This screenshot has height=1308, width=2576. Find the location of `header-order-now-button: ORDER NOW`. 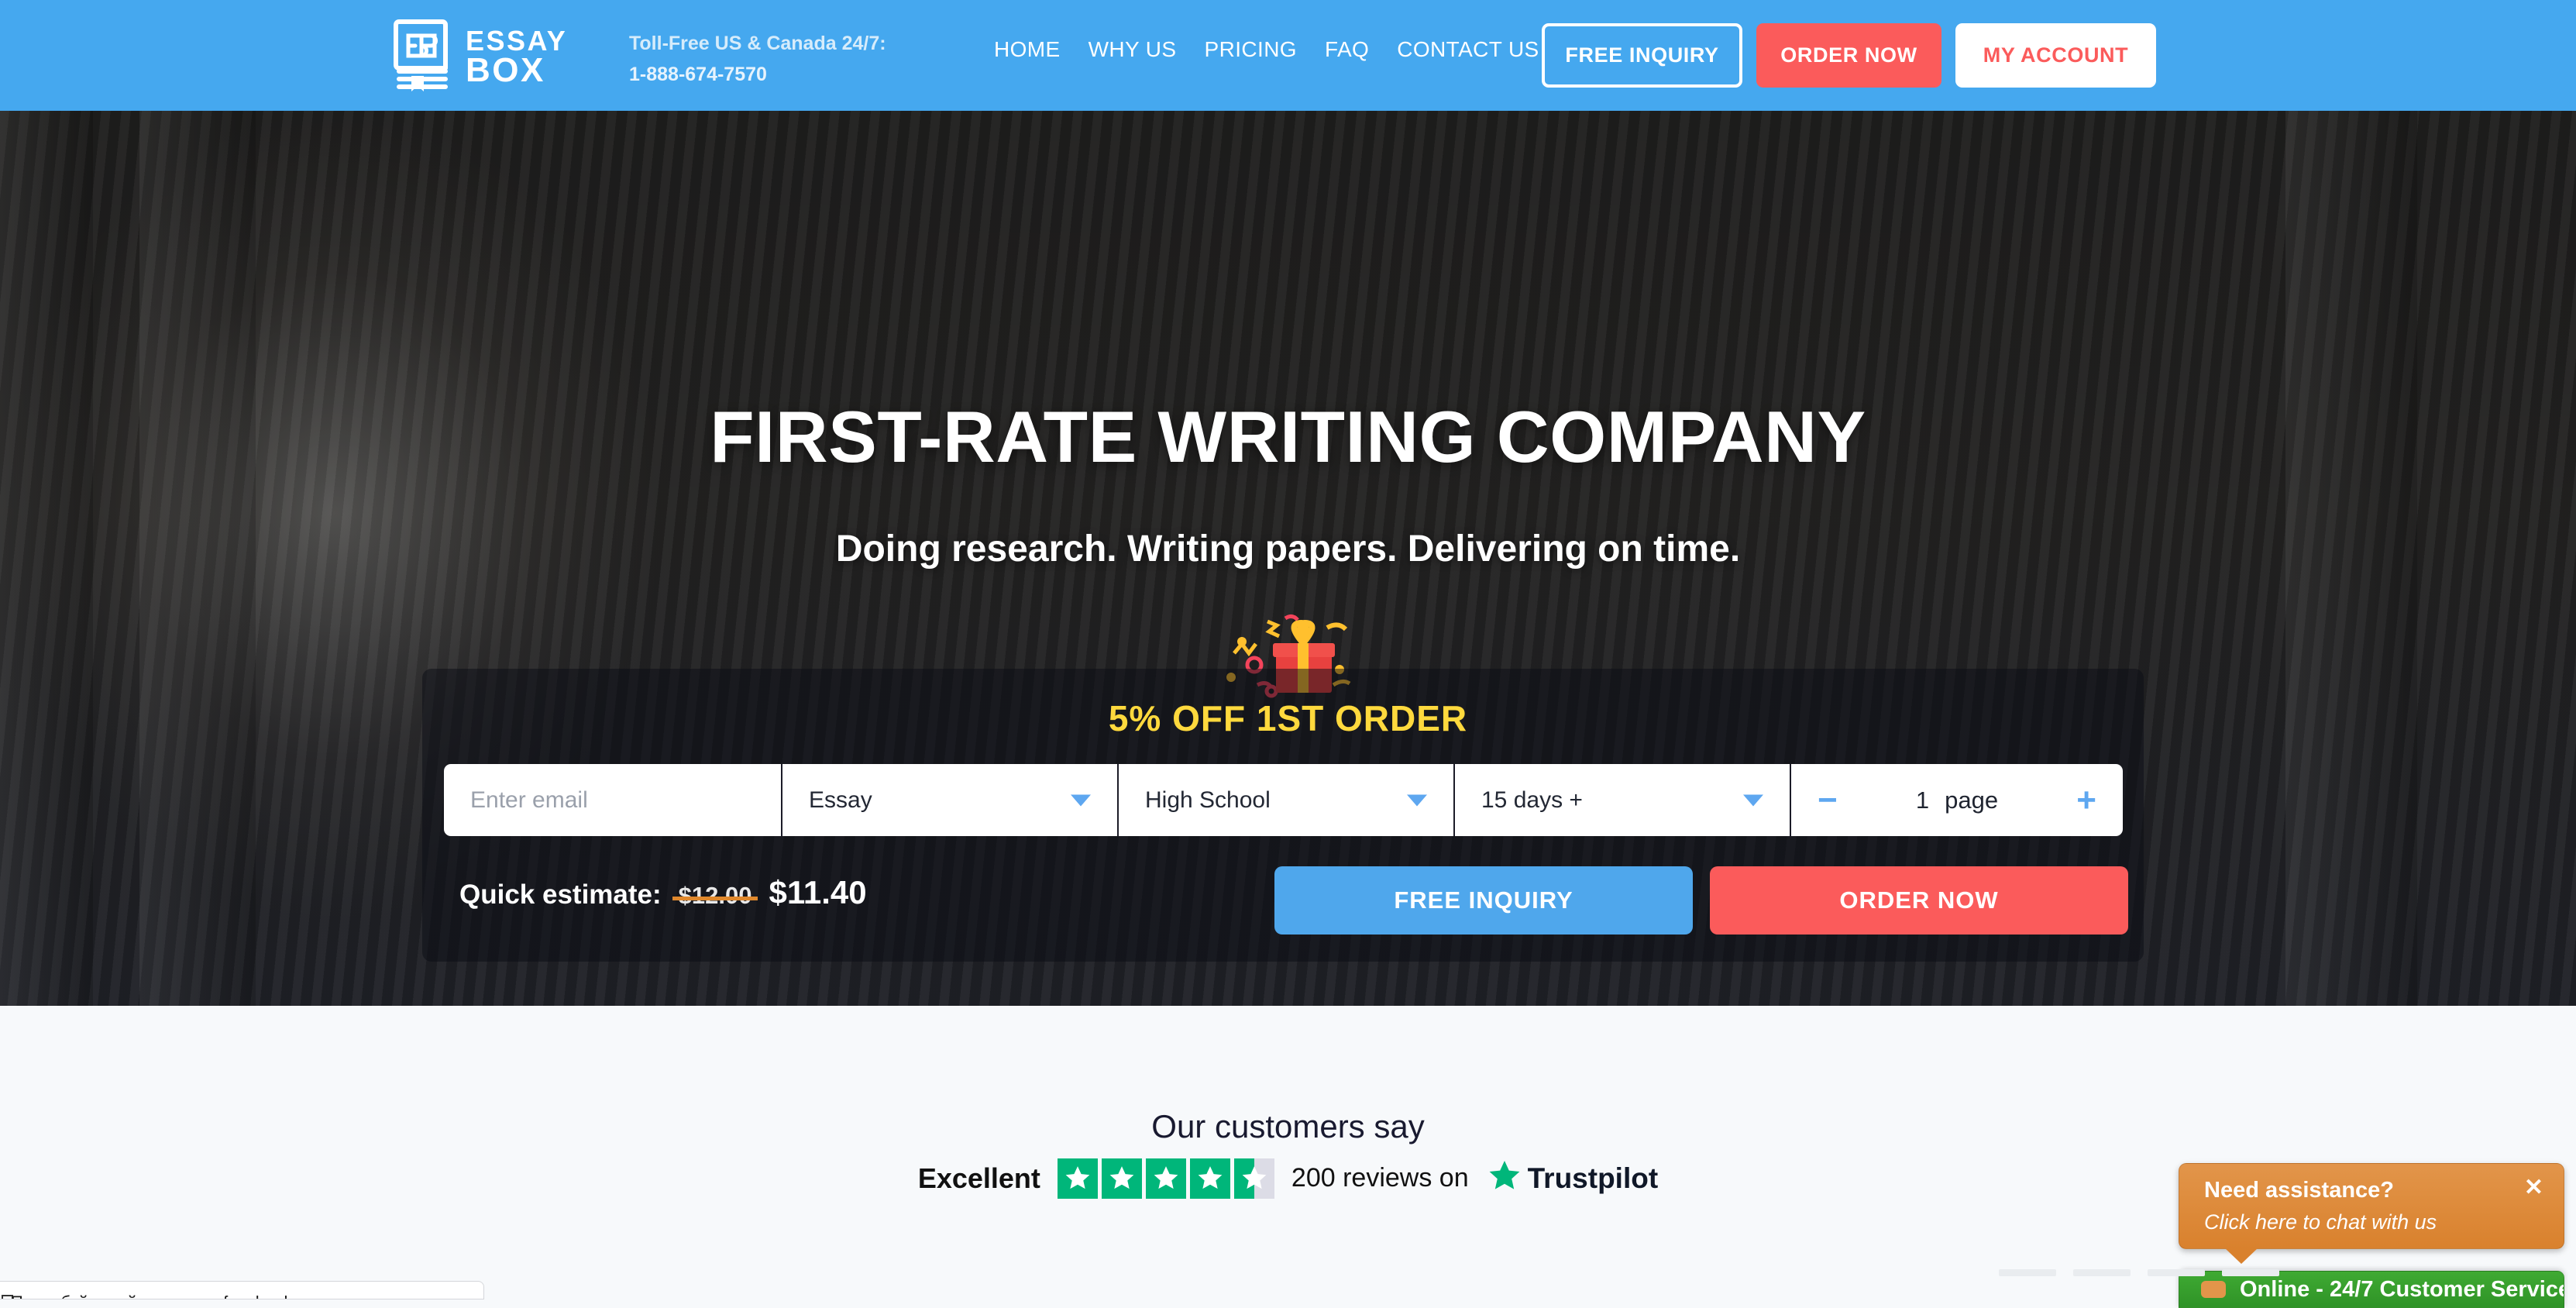

header-order-now-button: ORDER NOW is located at coordinates (1848, 55).